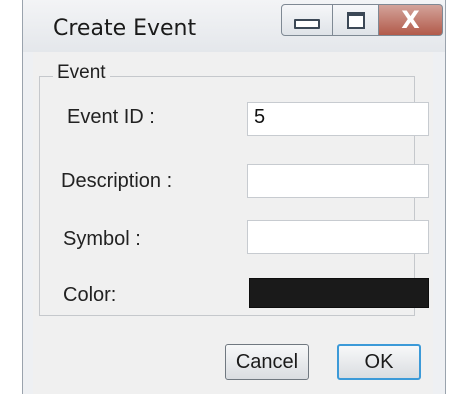 The width and height of the screenshot is (452, 394). Describe the element at coordinates (234, 26) in the screenshot. I see `title-bar: Create Event X` at that location.